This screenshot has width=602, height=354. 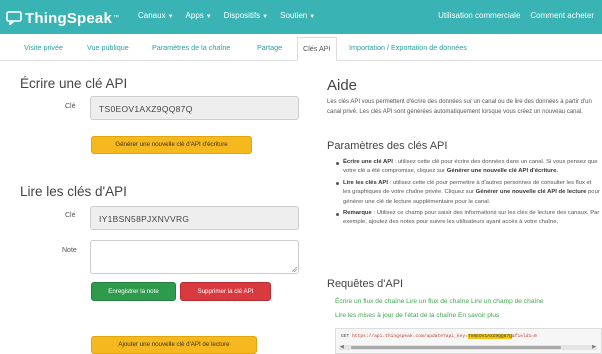 I want to click on main-menu: Canaux ▼ Apps ▼ Dispositifs ▼ Soutien ▼, so click(x=232, y=15).